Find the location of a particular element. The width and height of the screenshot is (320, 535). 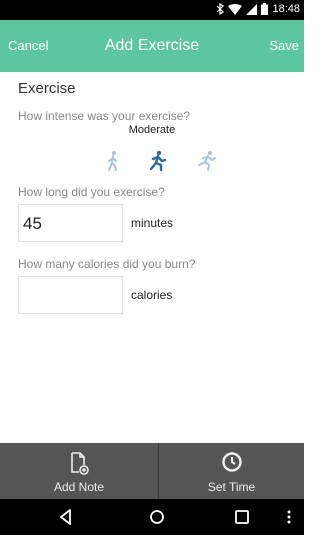

duration-question: How long did you exercise? is located at coordinates (91, 192).